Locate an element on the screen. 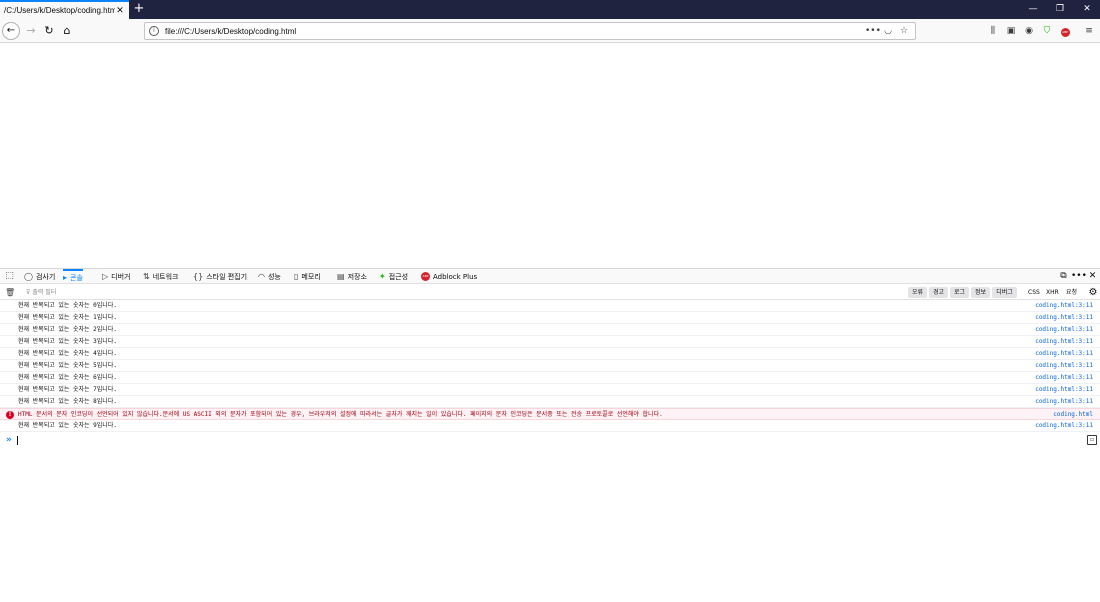 Image resolution: width=1100 pixels, height=602 pixels. prompt-chevron-icon: » is located at coordinates (9, 440).